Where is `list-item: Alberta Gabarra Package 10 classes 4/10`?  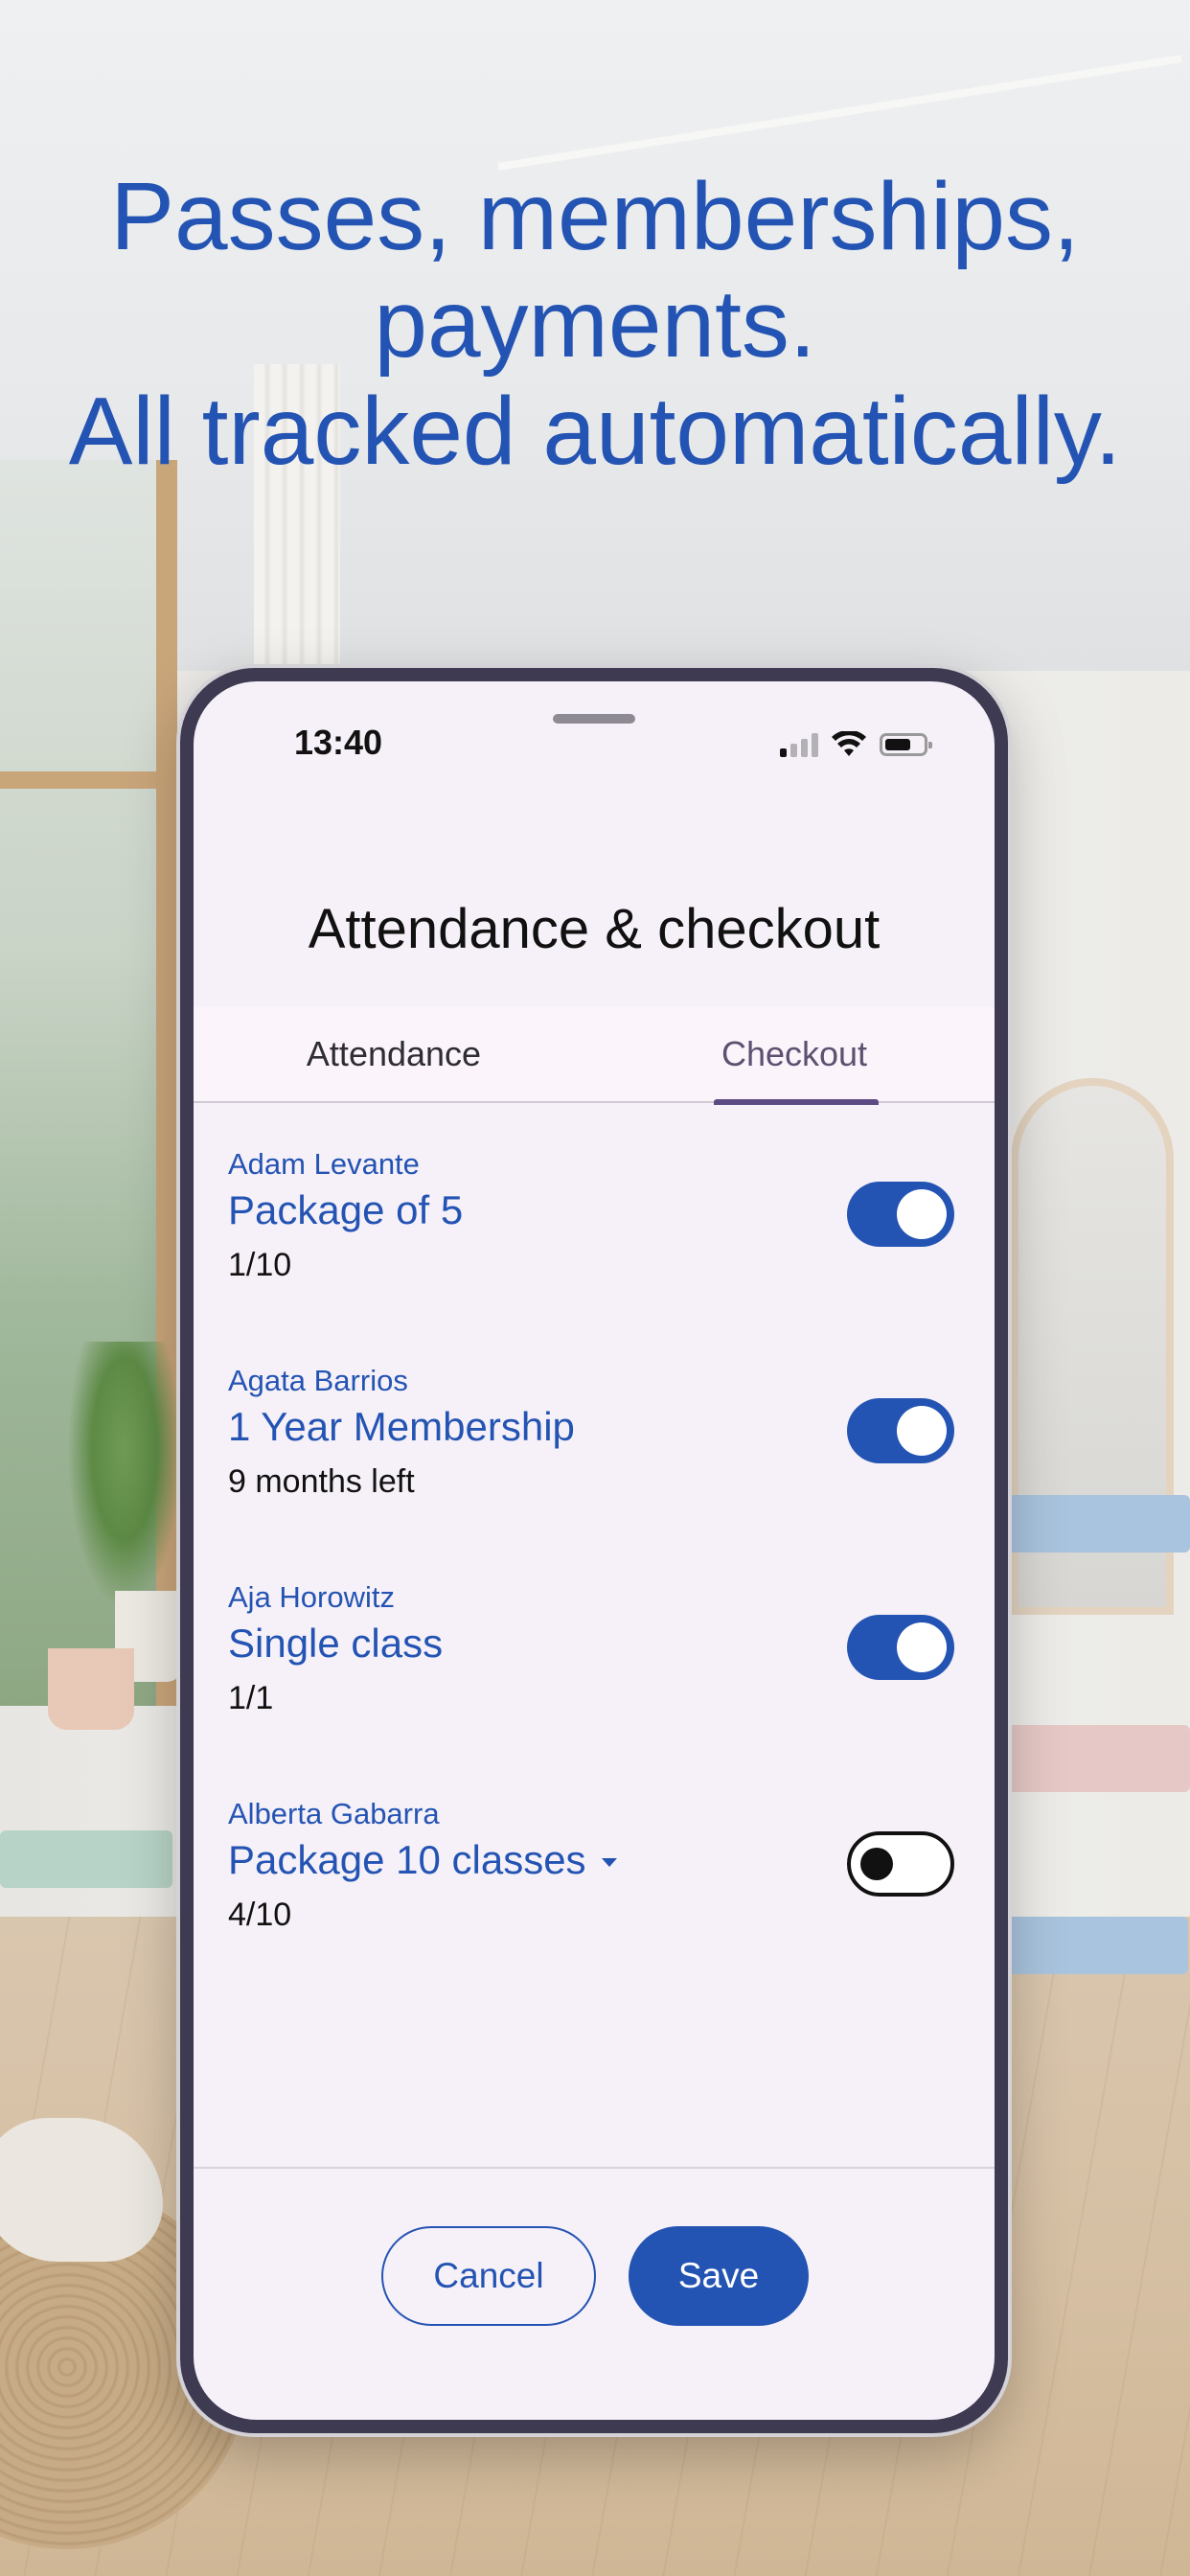 list-item: Alberta Gabarra Package 10 classes 4/10 is located at coordinates (594, 1890).